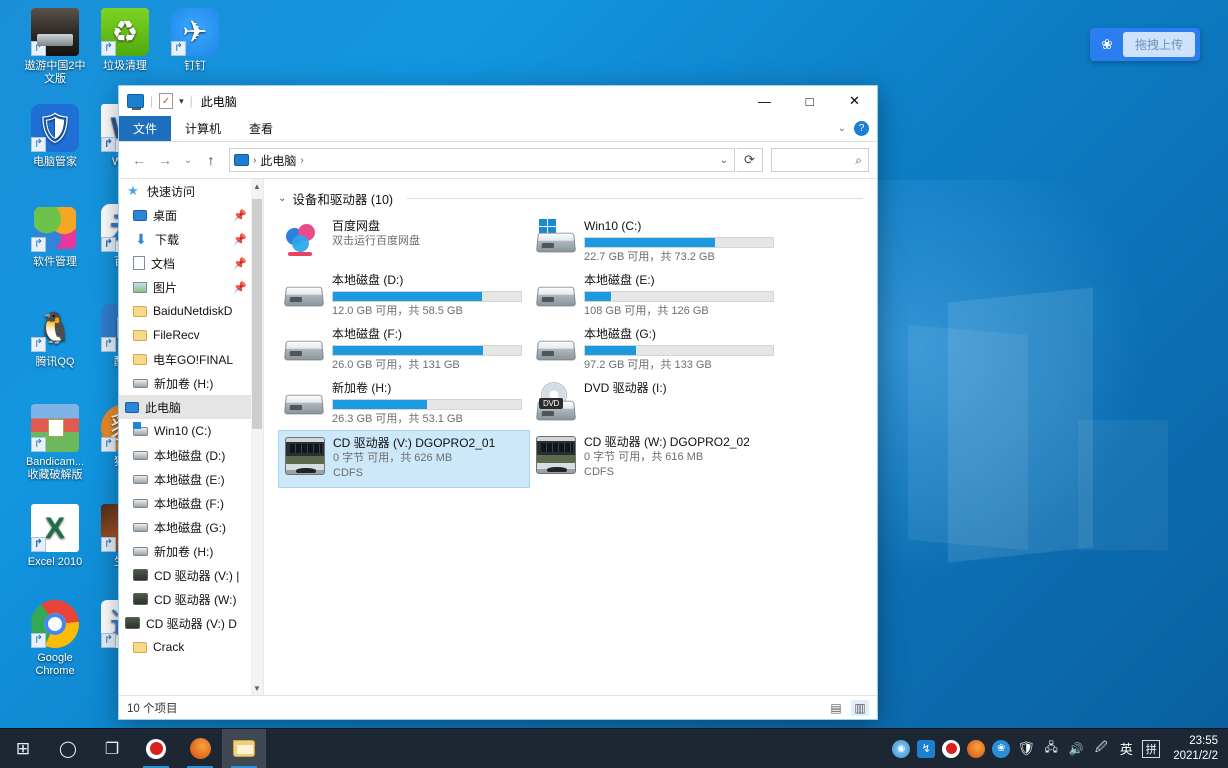 The height and width of the screenshot is (768, 1228). Describe the element at coordinates (165, 215) in the screenshot. I see `sidebar-item-label: 桌面` at that location.